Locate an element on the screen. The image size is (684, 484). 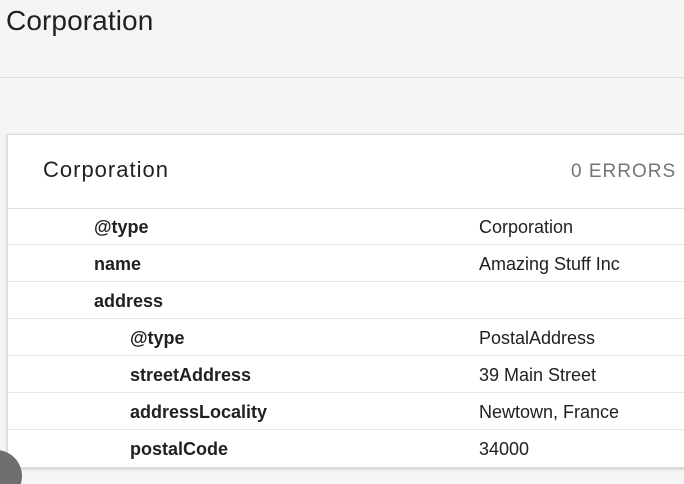
card-title: Corporation is located at coordinates (106, 169).